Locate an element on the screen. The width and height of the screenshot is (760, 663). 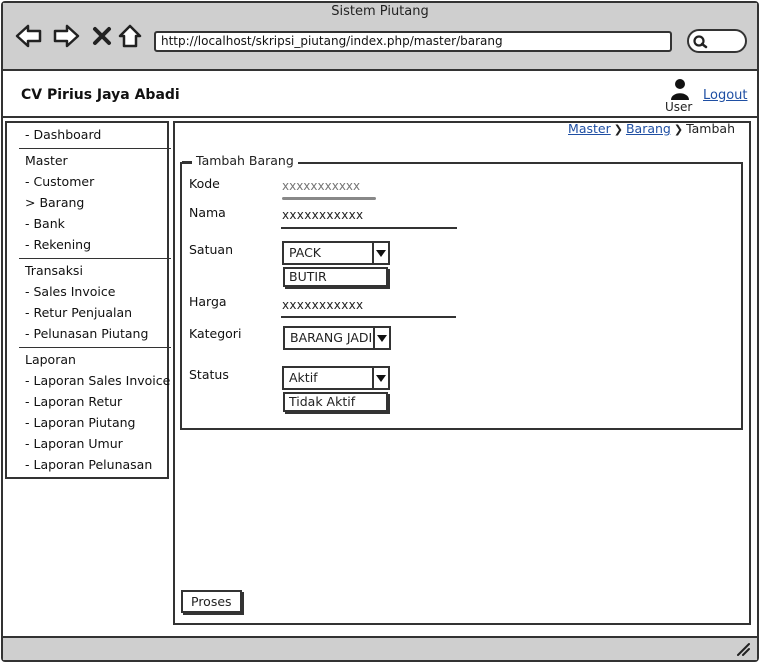
breadcrumb-master: Master is located at coordinates (589, 128).